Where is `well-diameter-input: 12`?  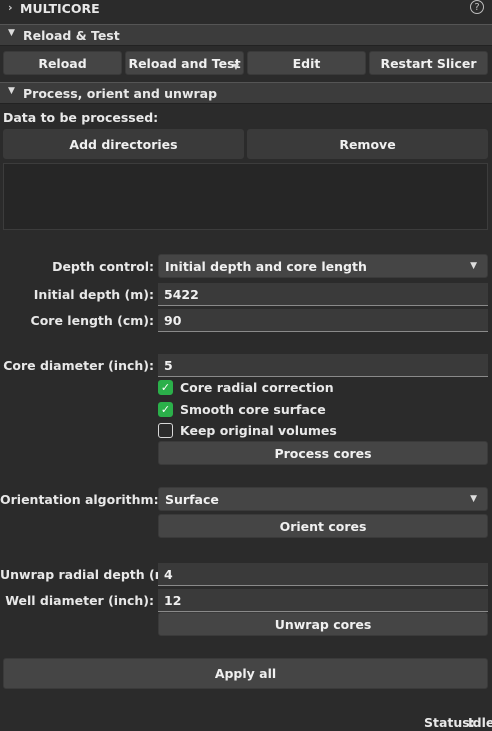
well-diameter-input: 12 is located at coordinates (323, 600).